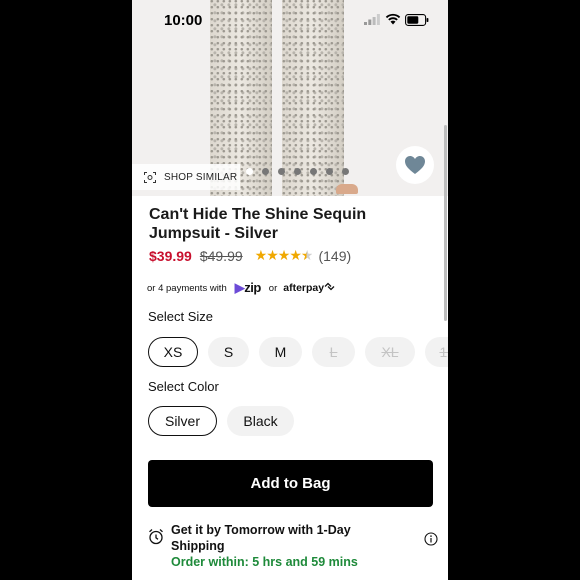  I want to click on shop-similar-label: SHOP SIMILAR, so click(201, 177).